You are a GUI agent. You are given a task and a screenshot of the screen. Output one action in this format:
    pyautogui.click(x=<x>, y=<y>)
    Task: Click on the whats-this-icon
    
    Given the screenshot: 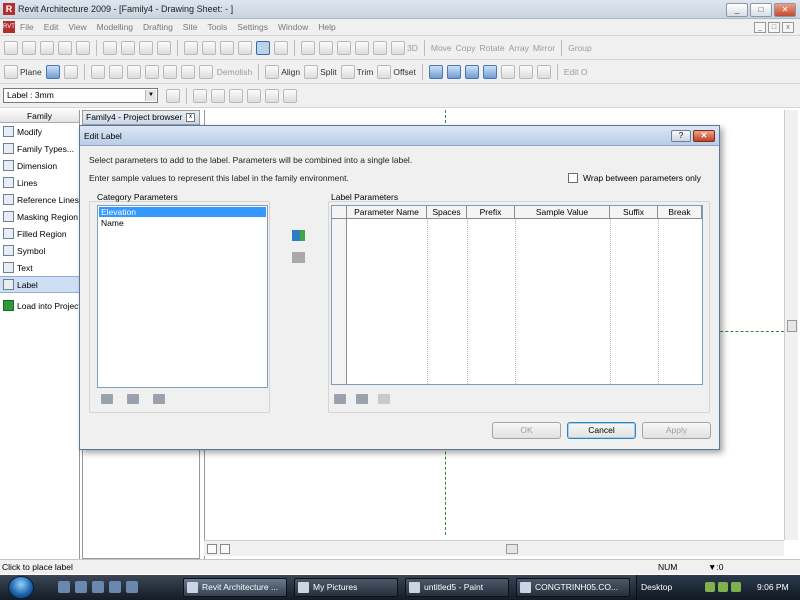 What is the action you would take?
    pyautogui.click(x=281, y=48)
    